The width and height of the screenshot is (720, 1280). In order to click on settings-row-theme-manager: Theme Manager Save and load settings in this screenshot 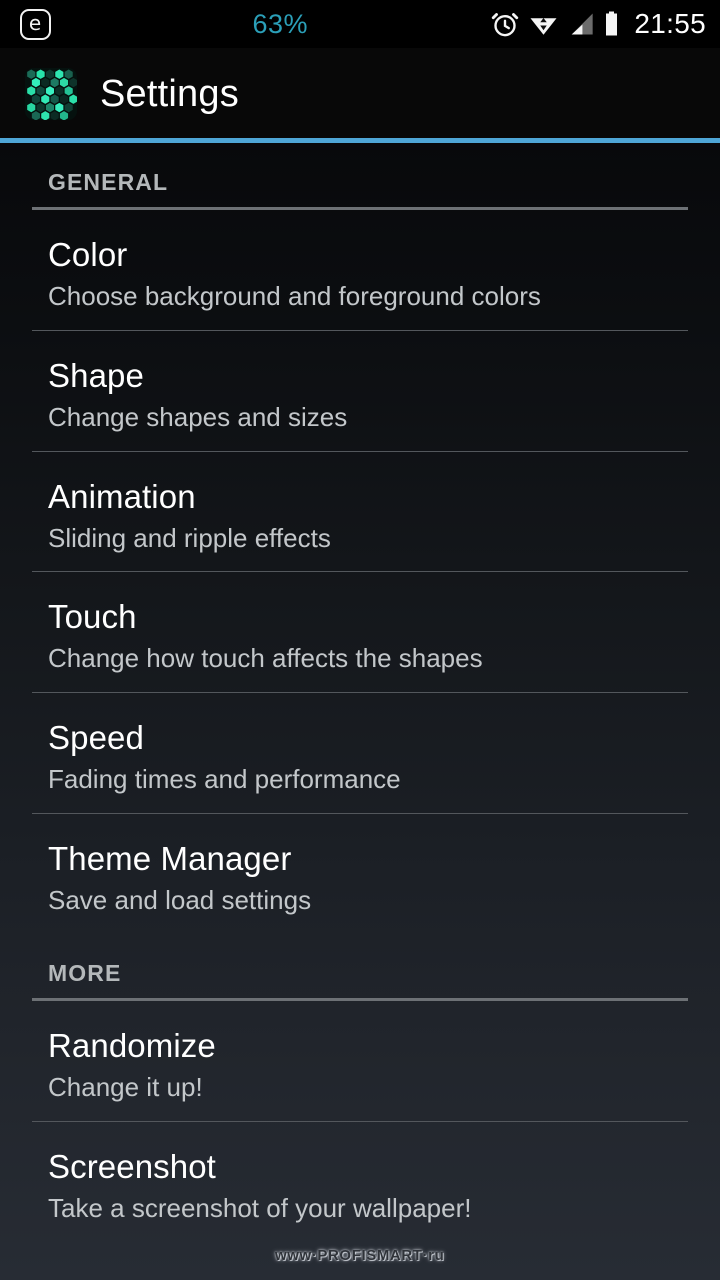, I will do `click(360, 874)`.